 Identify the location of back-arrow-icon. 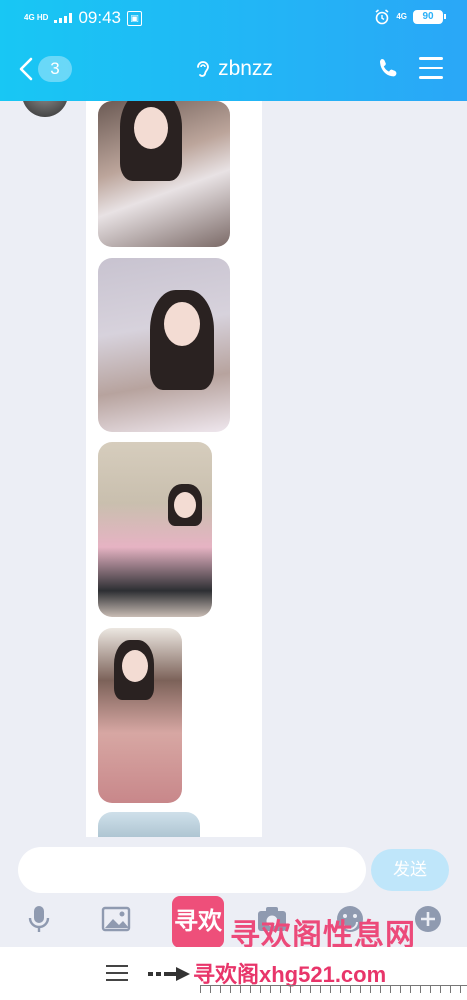
(171, 974).